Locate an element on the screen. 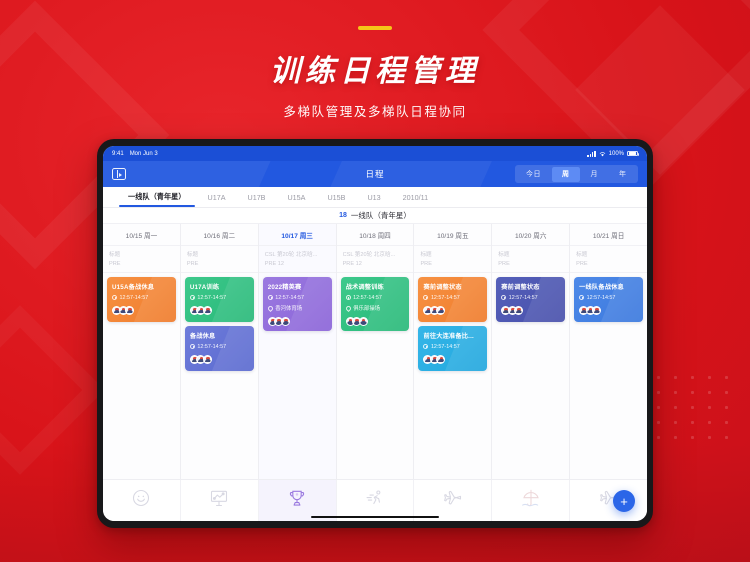  add-event-fab: + is located at coordinates (624, 501).